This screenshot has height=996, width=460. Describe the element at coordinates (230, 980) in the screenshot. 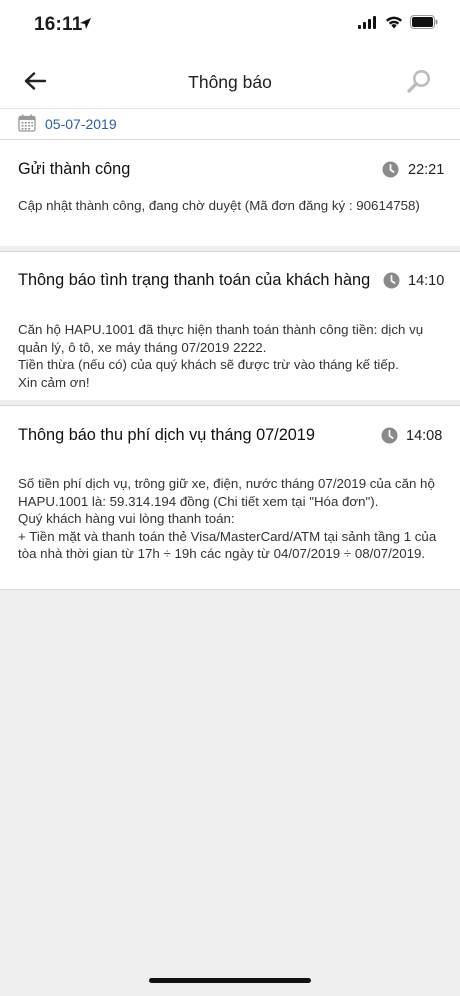

I see `home-indicator` at that location.